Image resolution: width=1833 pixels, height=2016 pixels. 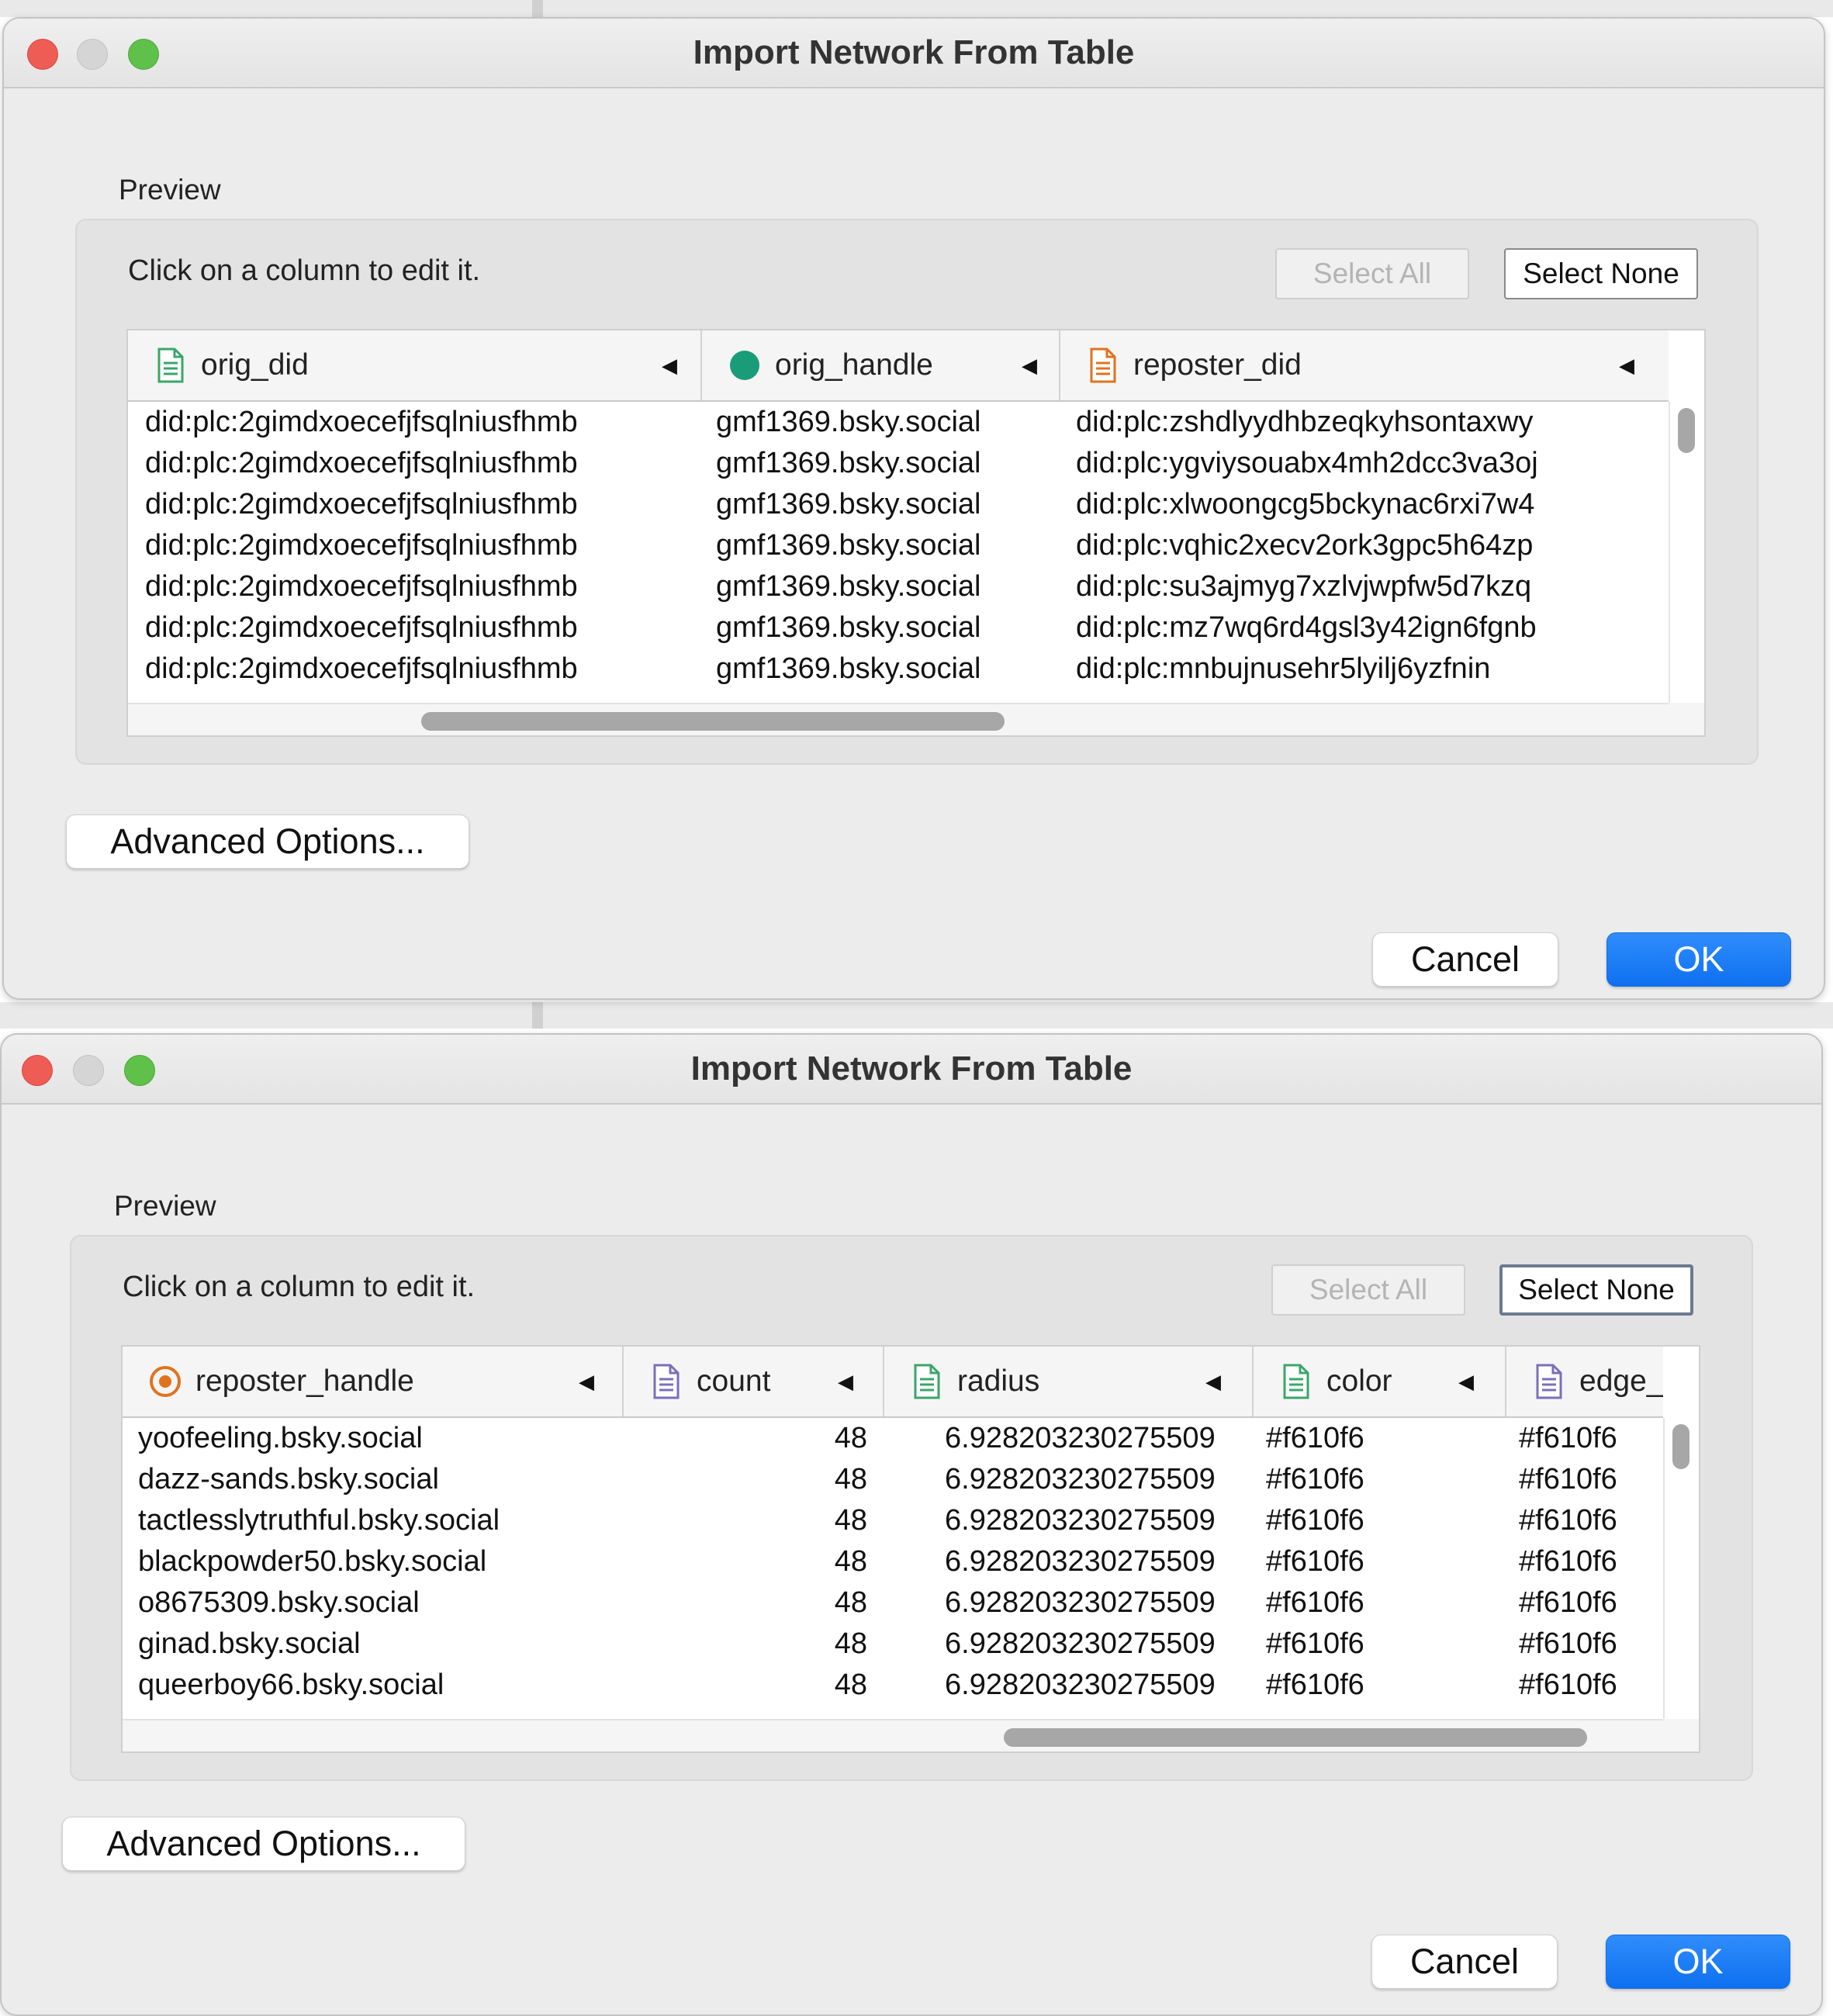 I want to click on column-name: color, so click(x=1359, y=1381).